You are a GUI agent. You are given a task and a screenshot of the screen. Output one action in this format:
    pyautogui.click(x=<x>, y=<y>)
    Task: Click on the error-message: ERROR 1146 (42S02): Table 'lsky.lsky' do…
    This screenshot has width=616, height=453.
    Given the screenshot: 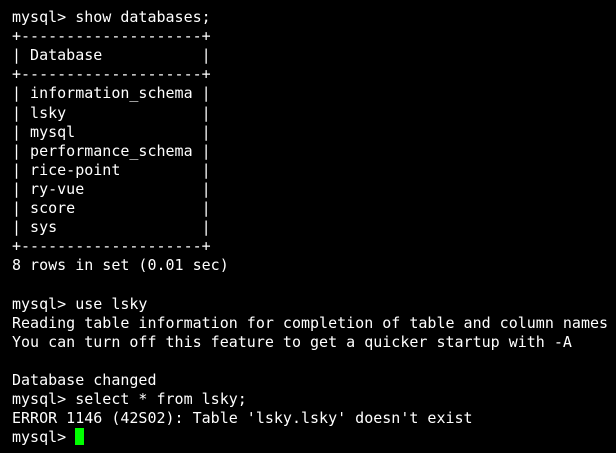 What is the action you would take?
    pyautogui.click(x=242, y=418)
    